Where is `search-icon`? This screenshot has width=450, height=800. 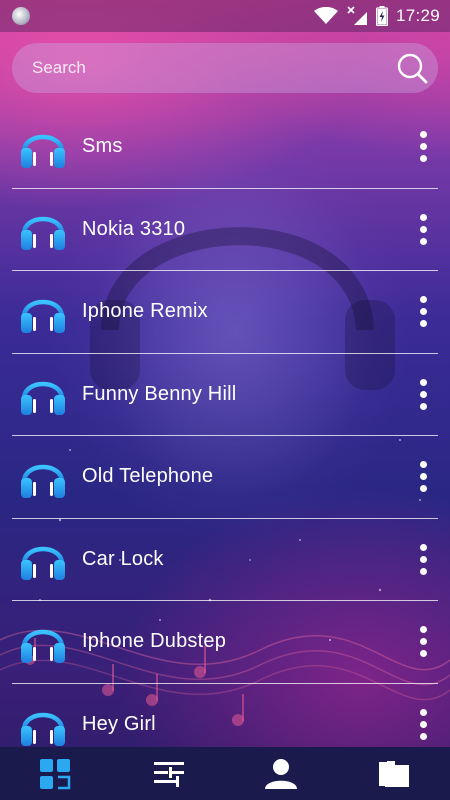
search-icon is located at coordinates (412, 68).